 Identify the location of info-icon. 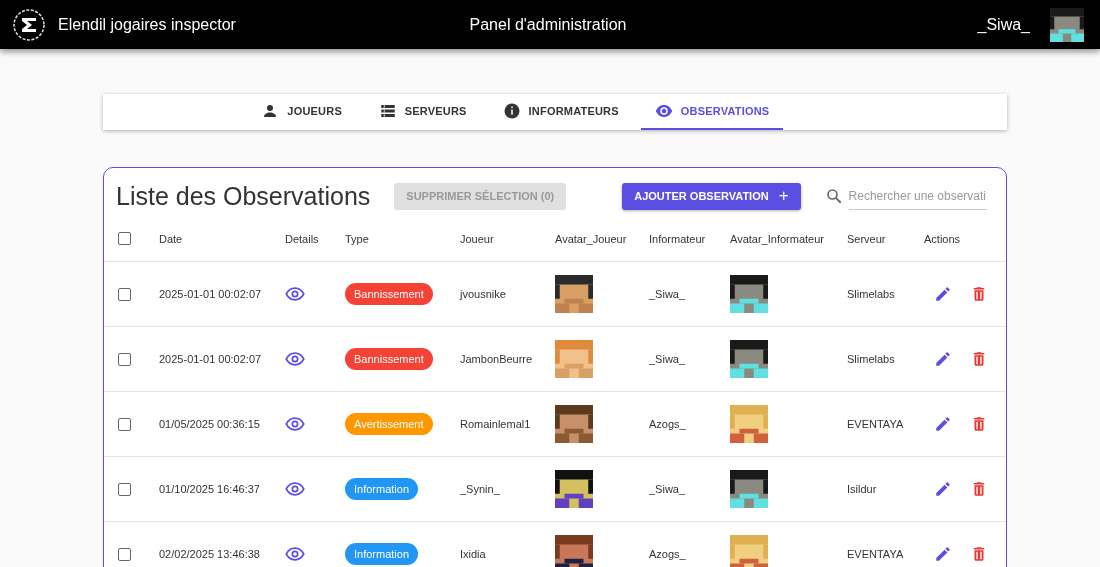
(511, 111).